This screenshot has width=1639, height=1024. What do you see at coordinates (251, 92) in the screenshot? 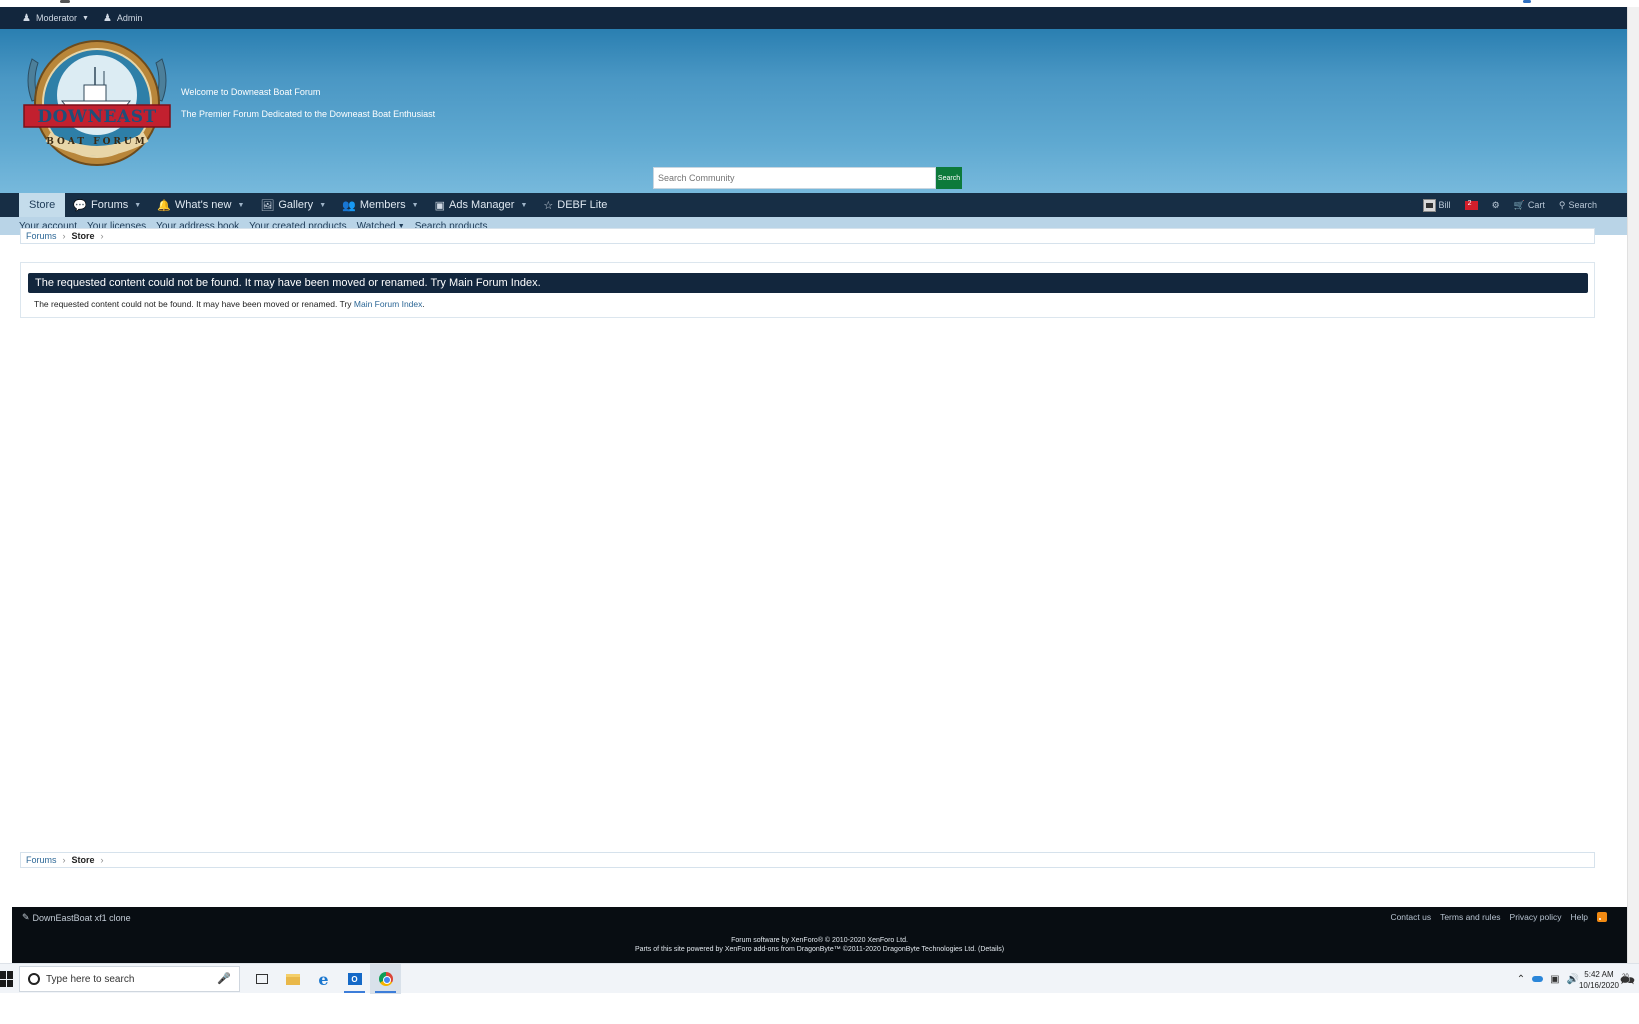
I see `welcome-tagline: Welcome to Downeast Boat Forum` at bounding box center [251, 92].